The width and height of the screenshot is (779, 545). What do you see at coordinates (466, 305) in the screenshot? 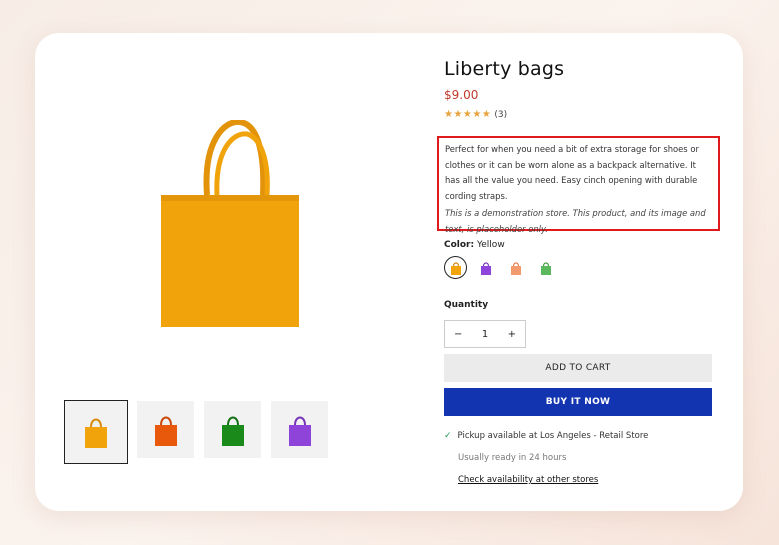
I see `quantity-label: Quantity` at bounding box center [466, 305].